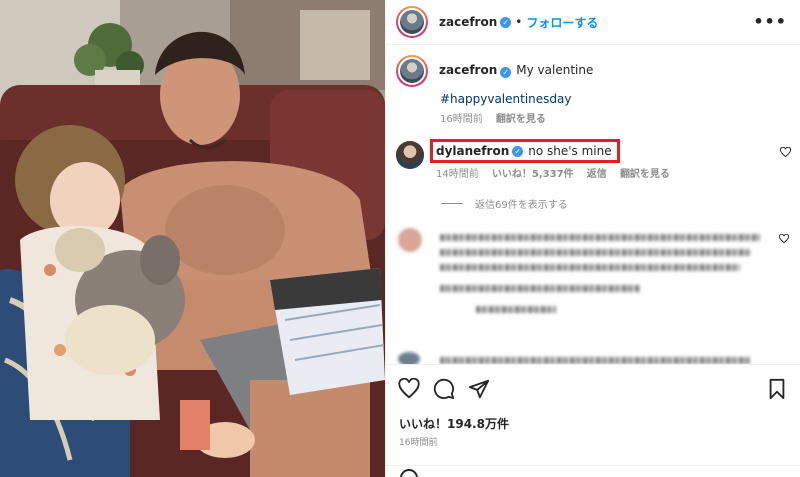  Describe the element at coordinates (472, 151) in the screenshot. I see `comment-username: dylanefron` at that location.